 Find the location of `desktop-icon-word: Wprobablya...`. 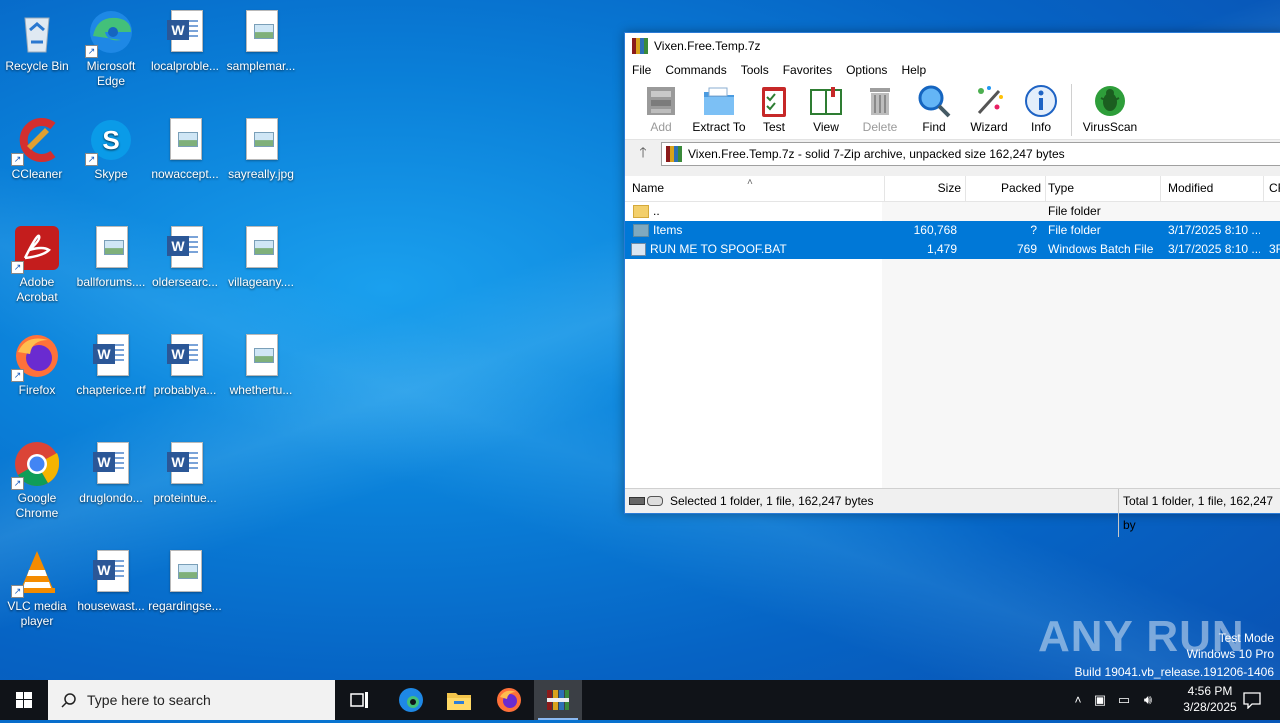

desktop-icon-word: Wprobablya... is located at coordinates (185, 363).